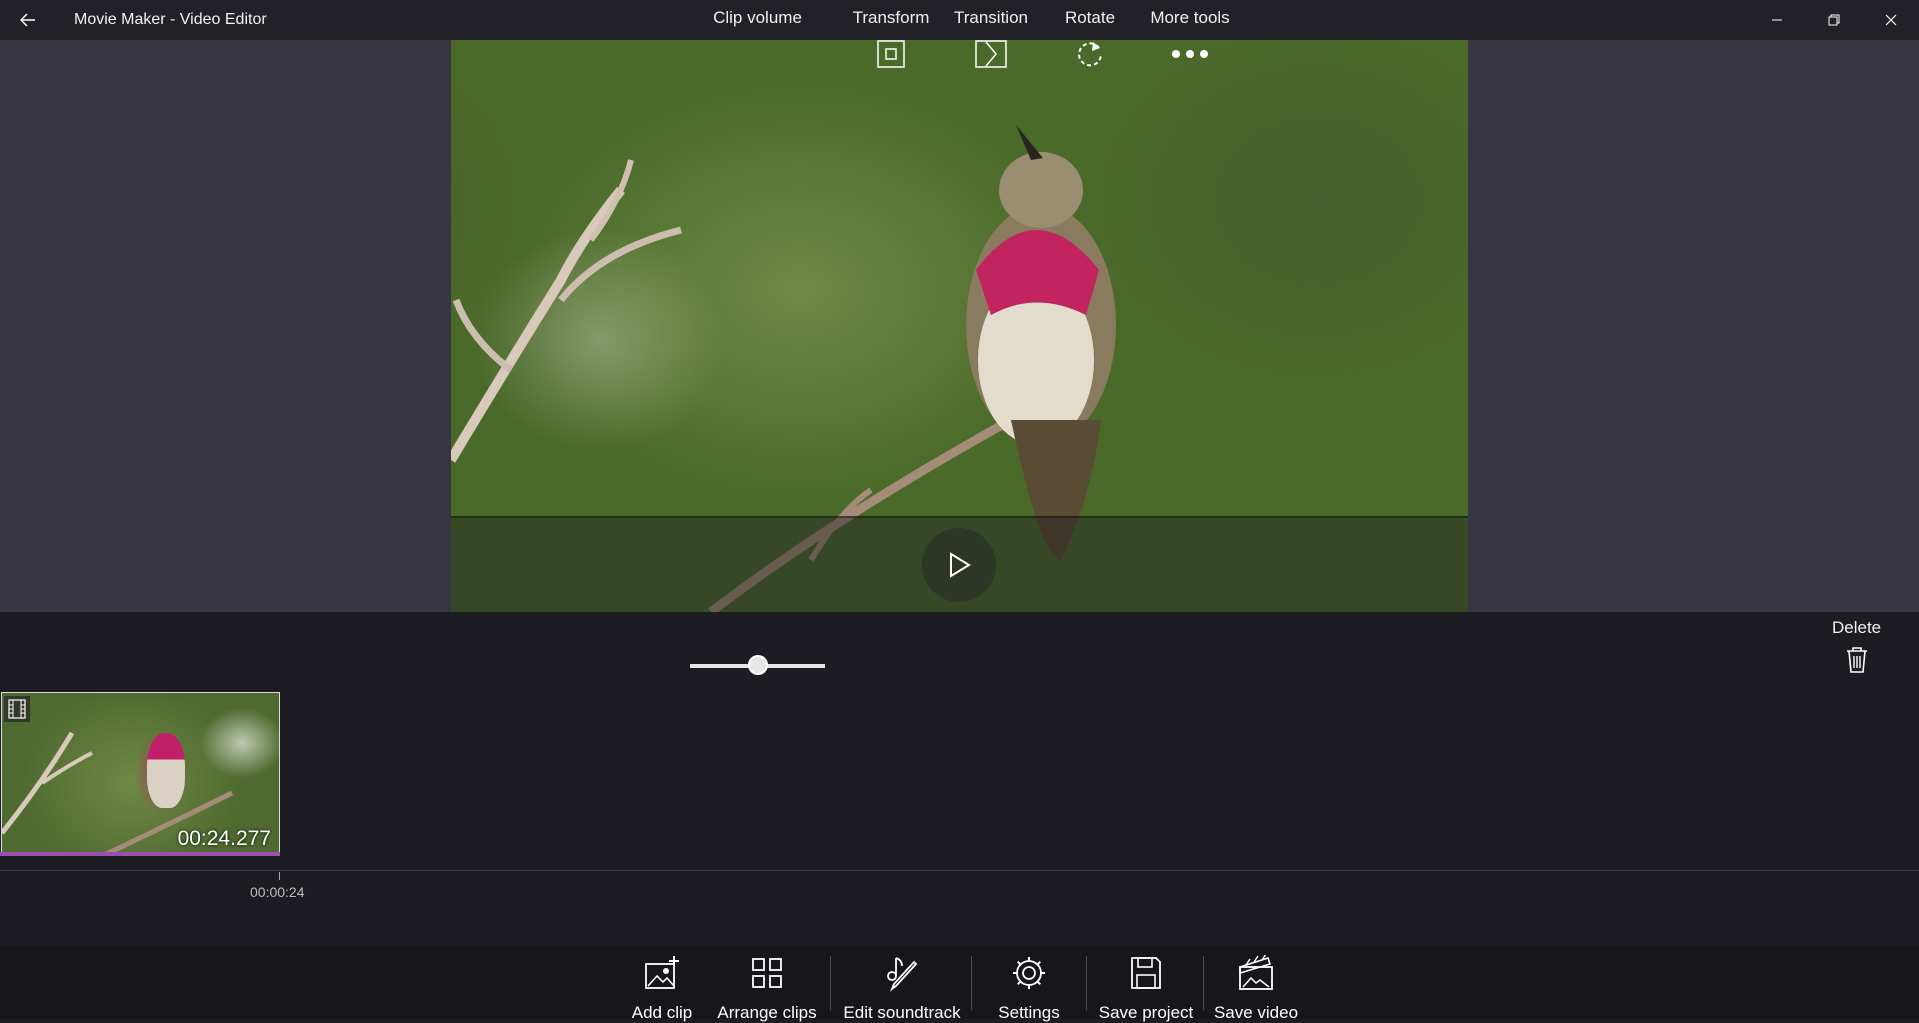  I want to click on edit-soundtrack-label: Edit soundtrack, so click(902, 1012).